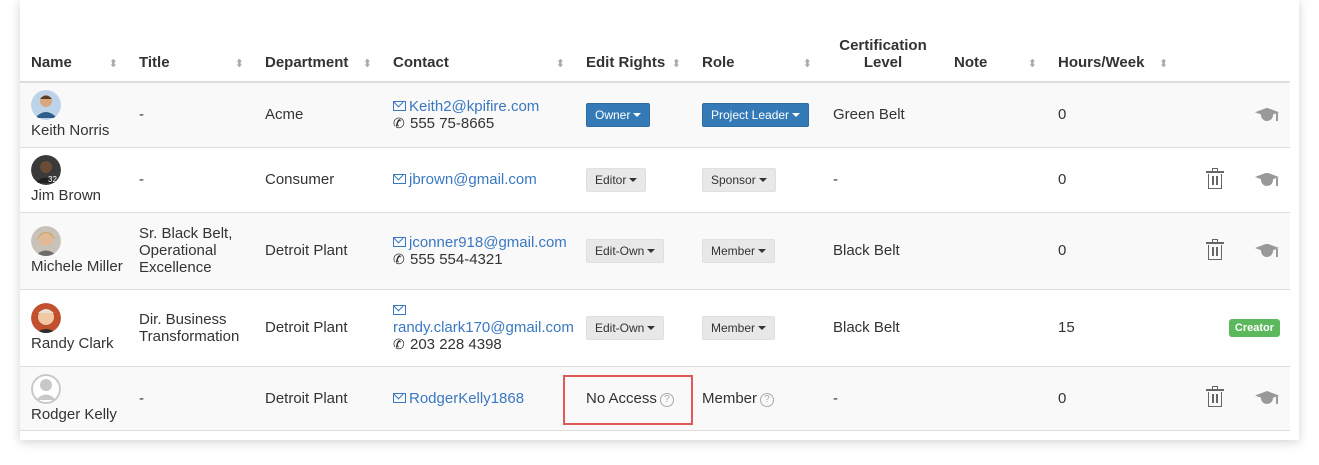 The image size is (1319, 465). What do you see at coordinates (478, 52) in the screenshot?
I see `column-header-contact: Contact ⬍` at bounding box center [478, 52].